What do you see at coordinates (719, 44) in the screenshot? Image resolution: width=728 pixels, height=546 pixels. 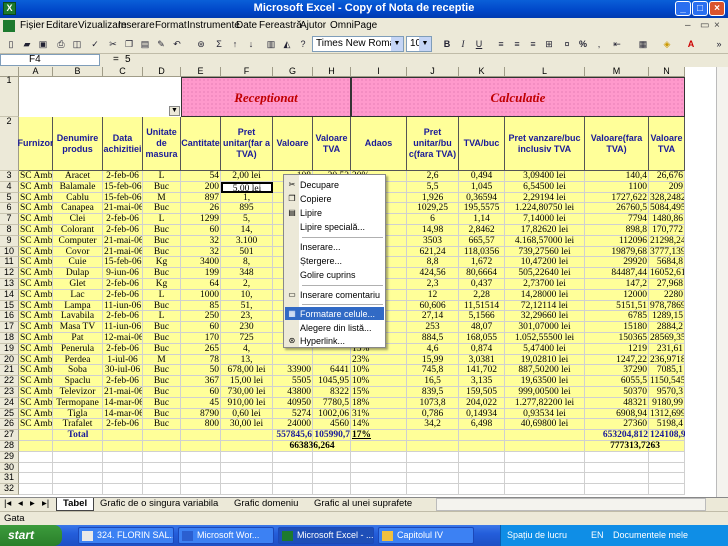 I see `toolbar-options-icon: »` at bounding box center [719, 44].